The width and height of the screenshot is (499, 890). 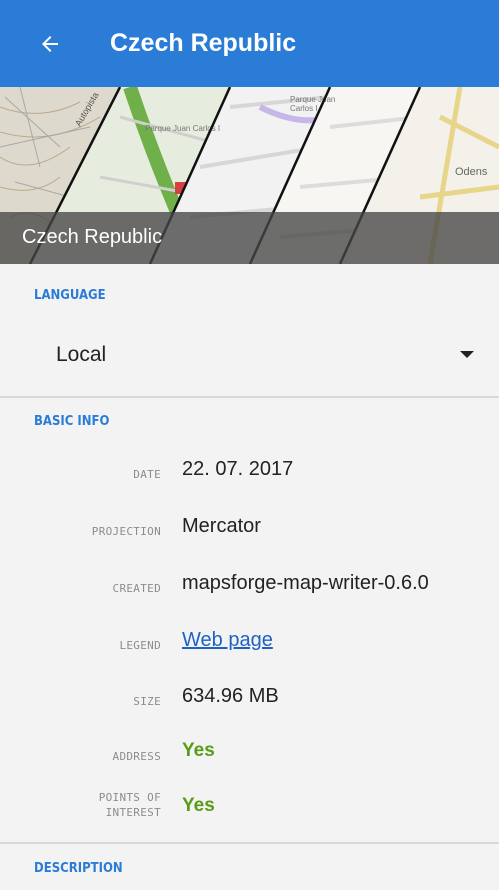 I want to click on info-row-date: DATE 22. 07. 2017, so click(x=249, y=475).